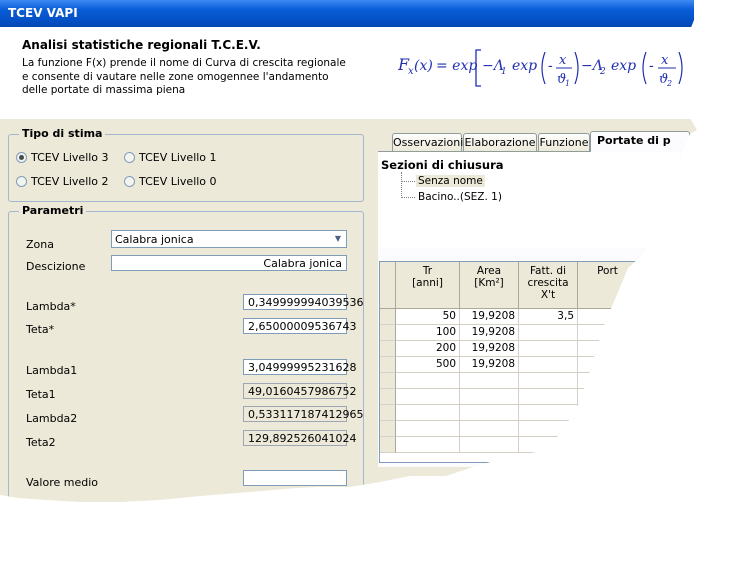 This screenshot has width=740, height=566. I want to click on lambda1-field: 3,04999995231628, so click(299, 367).